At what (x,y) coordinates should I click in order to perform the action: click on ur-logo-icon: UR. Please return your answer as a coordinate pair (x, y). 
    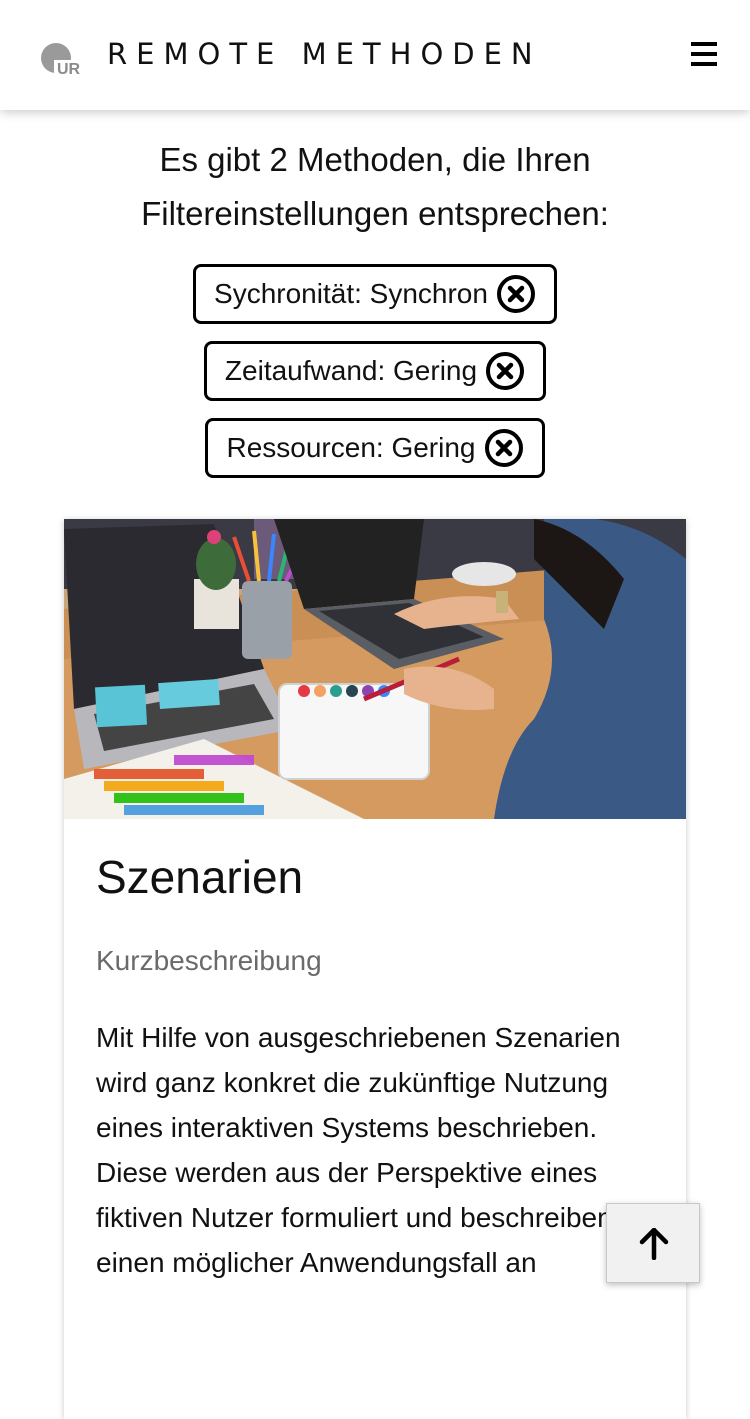
    Looking at the image, I should click on (63, 58).